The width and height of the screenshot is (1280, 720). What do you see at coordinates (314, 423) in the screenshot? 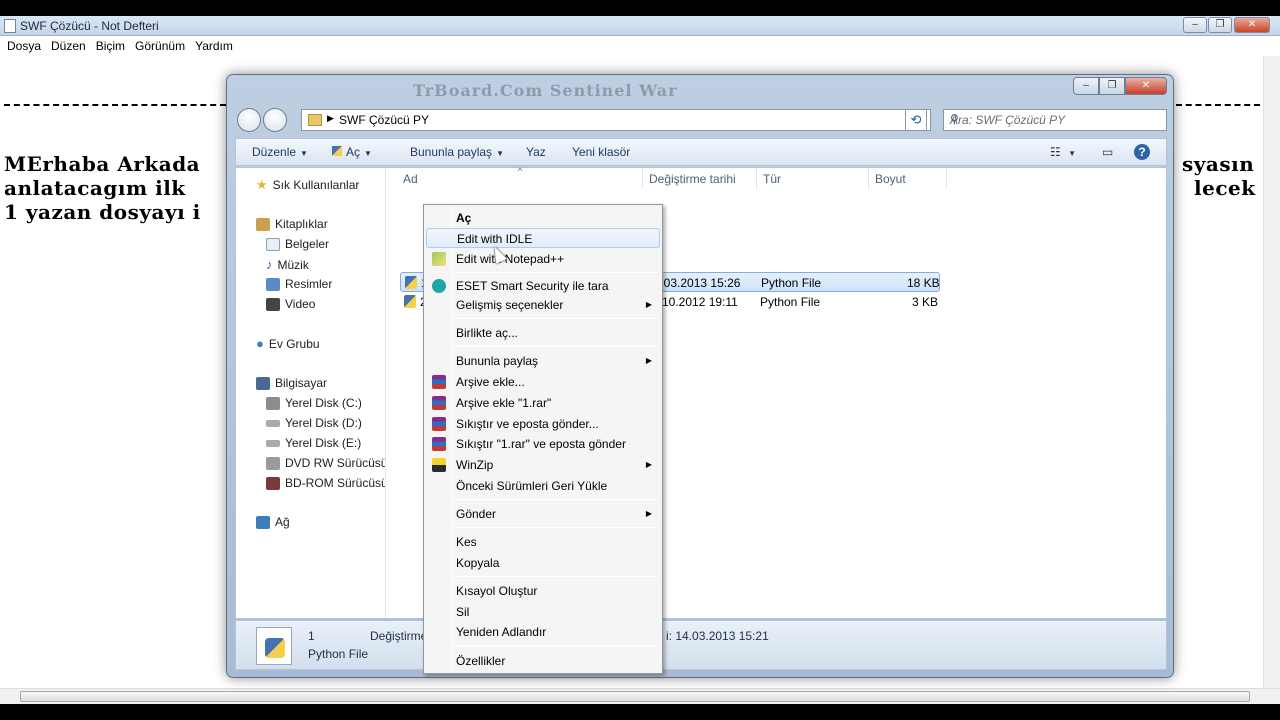
I see `nav-drive-d: Yerel Disk (D:)` at bounding box center [314, 423].